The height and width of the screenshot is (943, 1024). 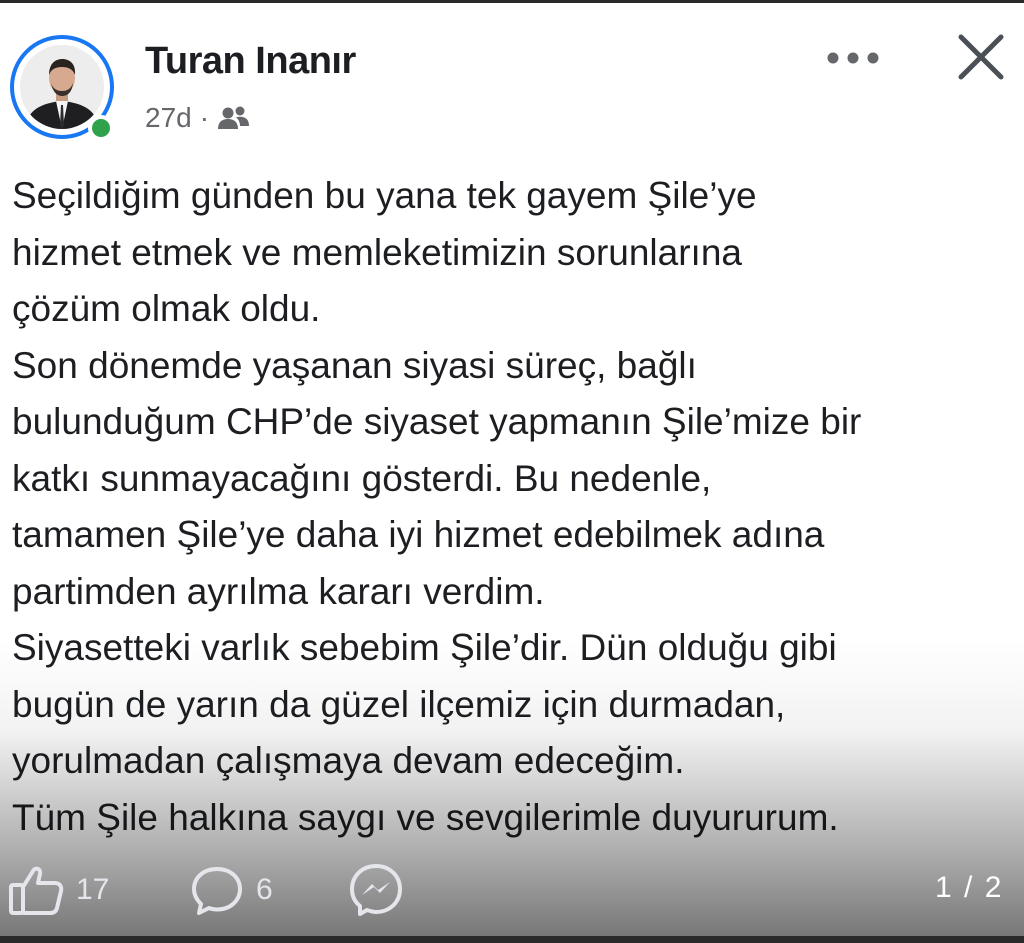 I want to click on profile-photo, so click(x=62, y=87).